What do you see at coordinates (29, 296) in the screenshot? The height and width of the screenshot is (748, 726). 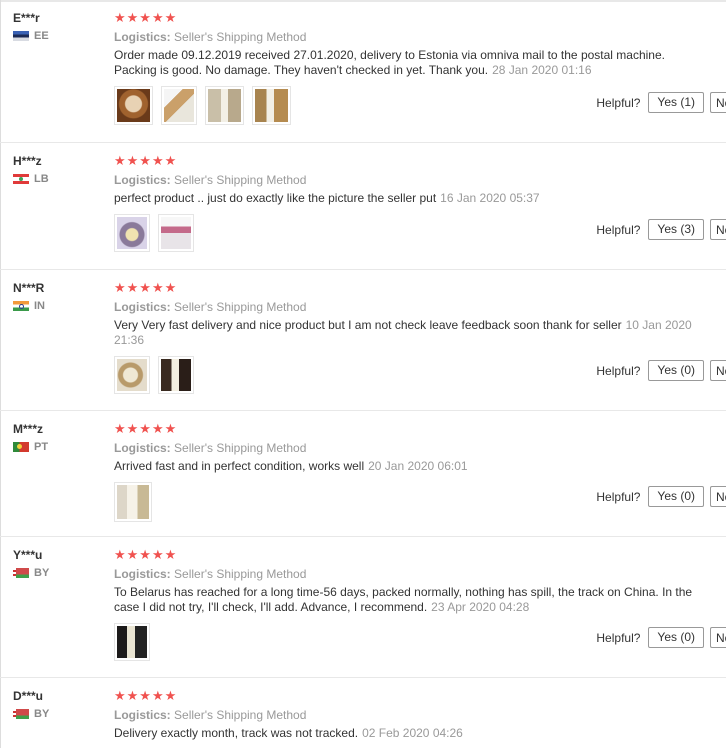 I see `reviewer-info: N***R IN` at bounding box center [29, 296].